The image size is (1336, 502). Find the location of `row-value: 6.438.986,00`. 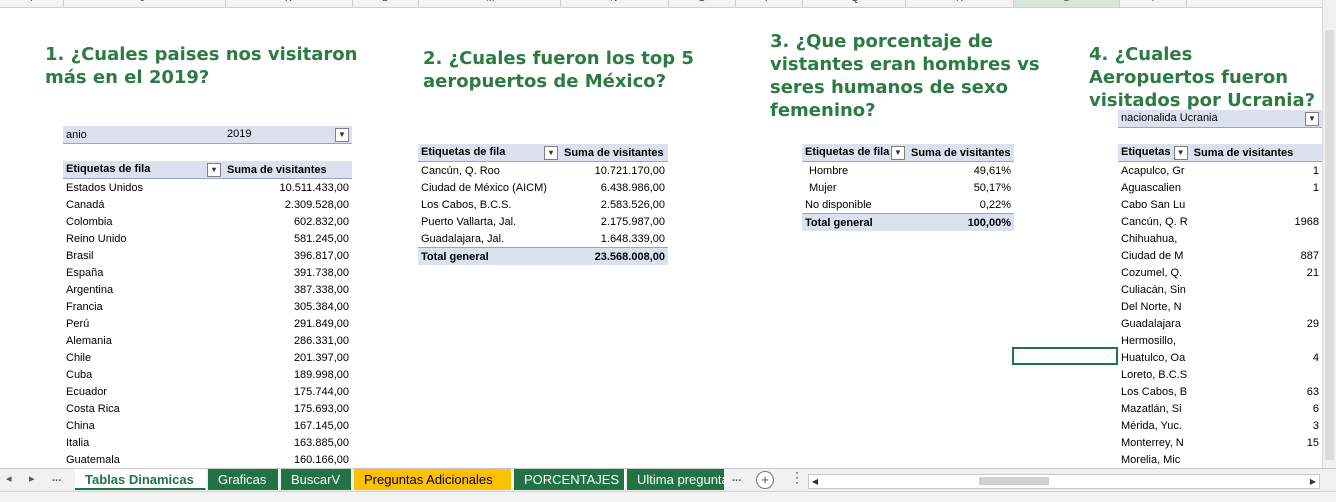

row-value: 6.438.986,00 is located at coordinates (614, 187).